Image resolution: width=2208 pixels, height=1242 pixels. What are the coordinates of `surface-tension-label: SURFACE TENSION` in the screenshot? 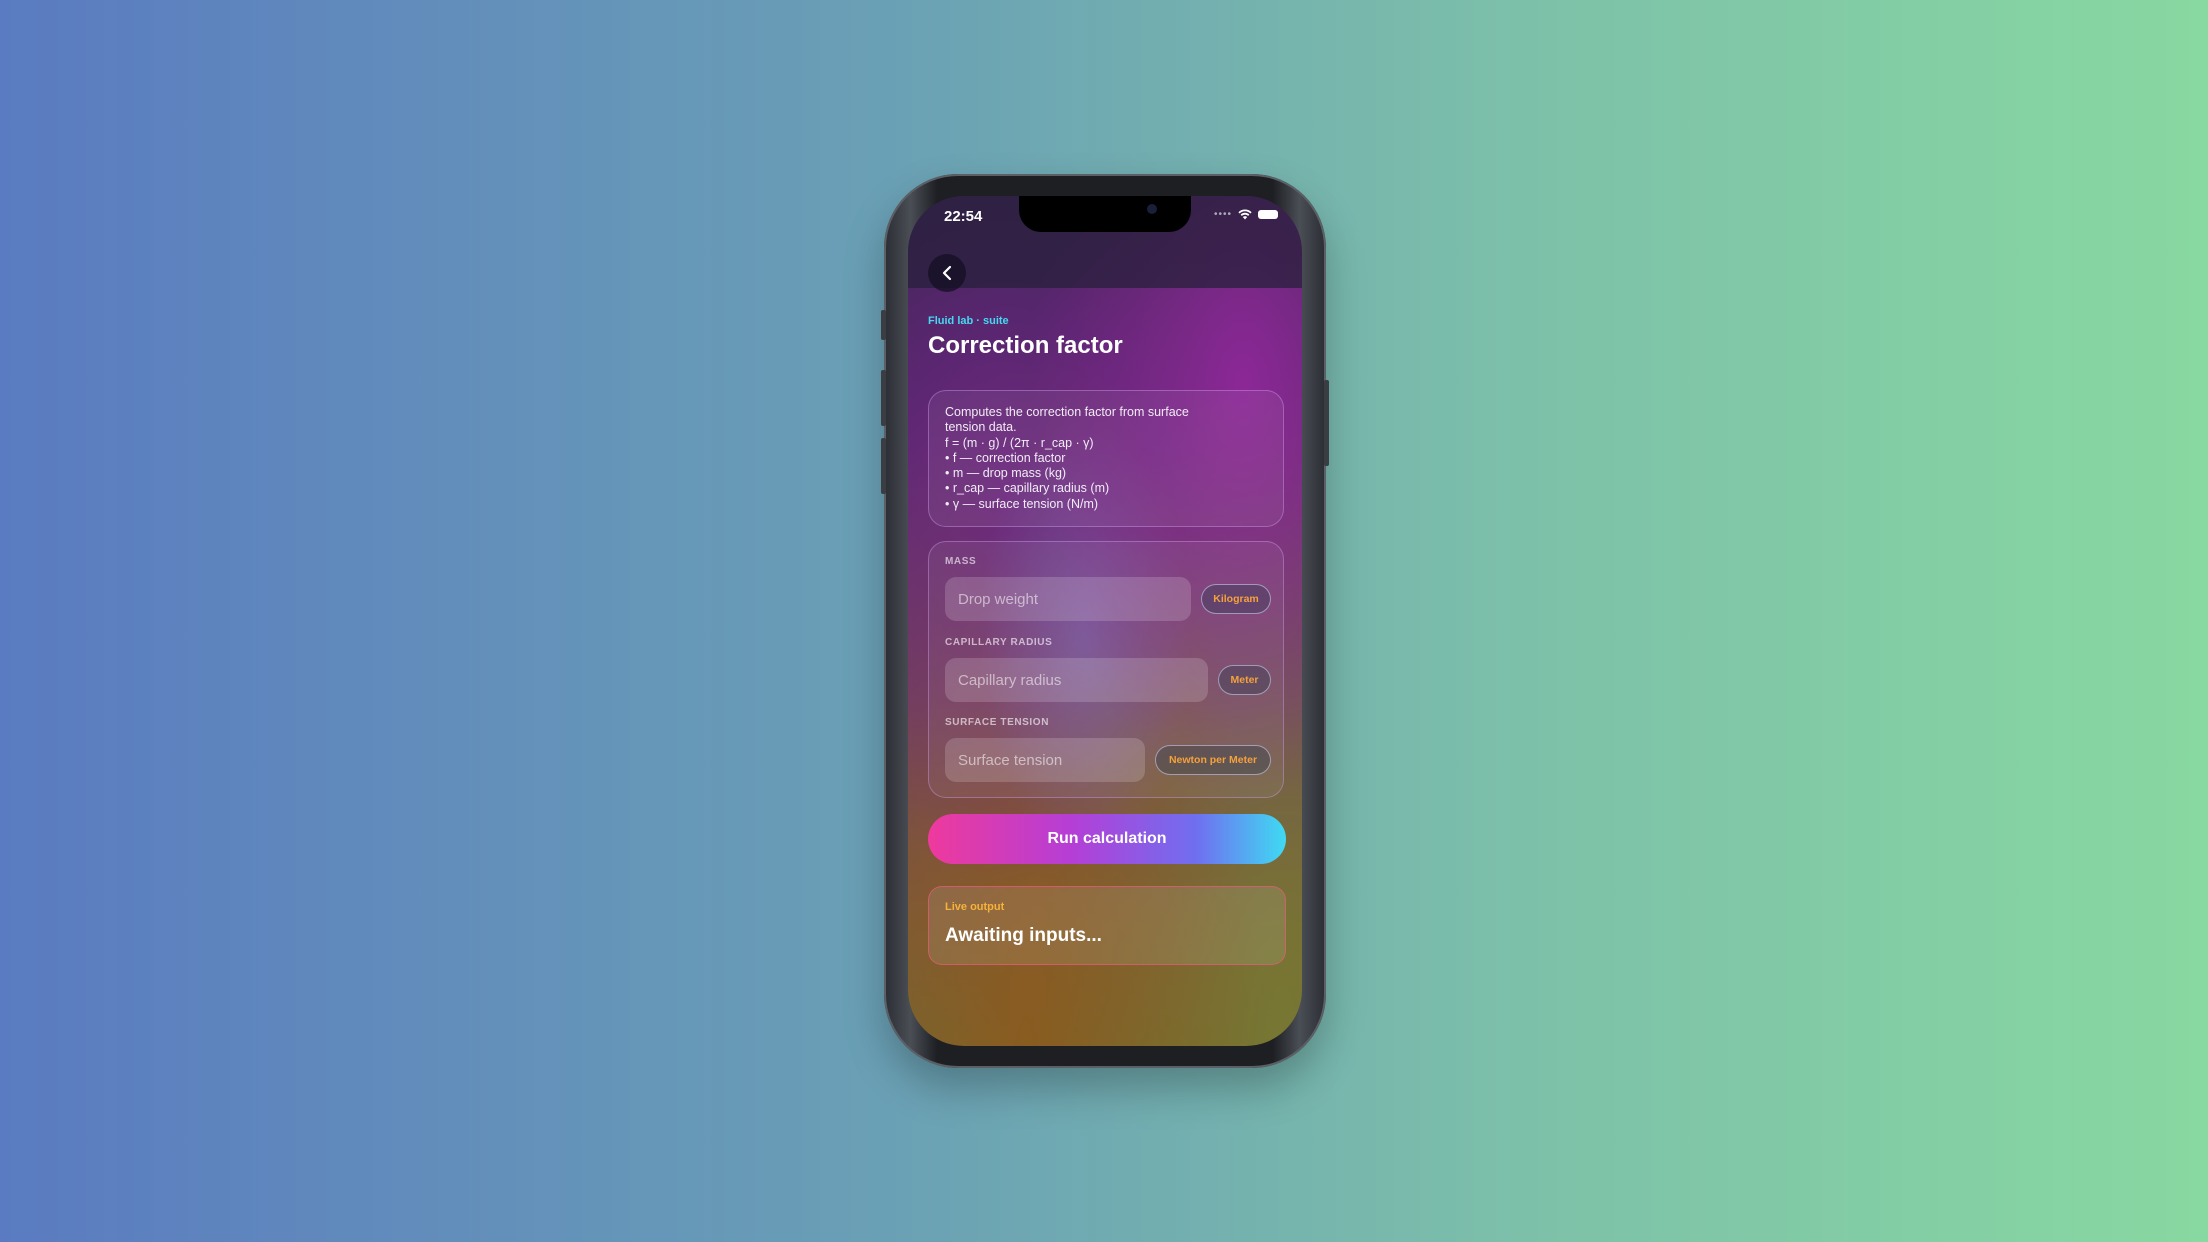 It's located at (997, 722).